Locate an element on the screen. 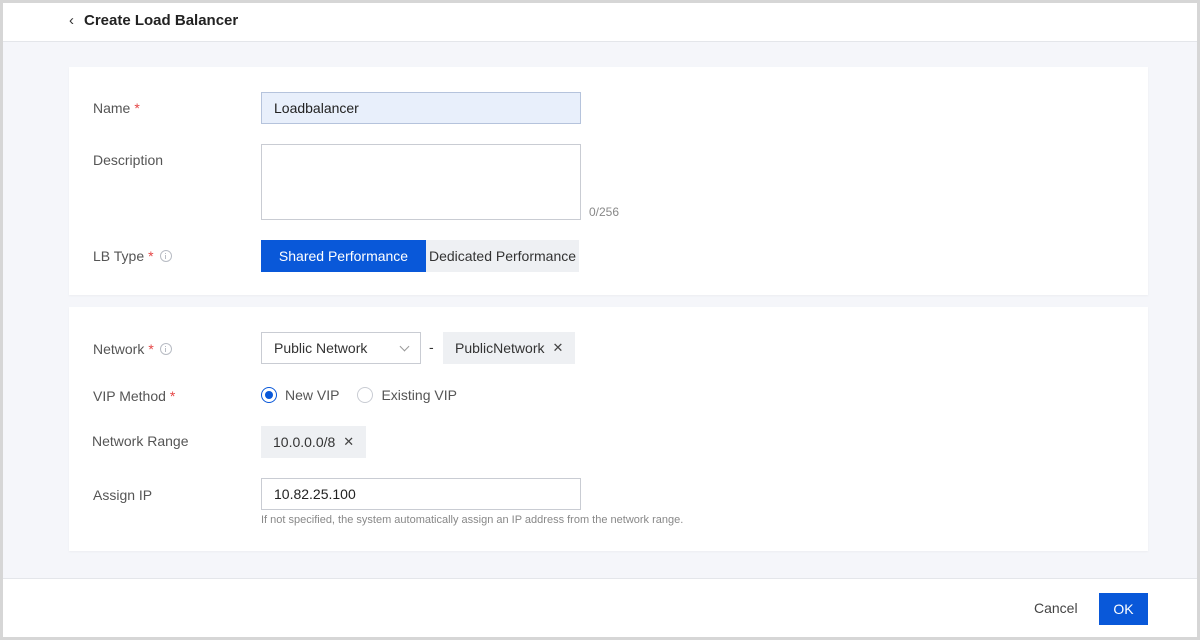  network-range-tag-label: 10.0.0.0/8 is located at coordinates (304, 442).